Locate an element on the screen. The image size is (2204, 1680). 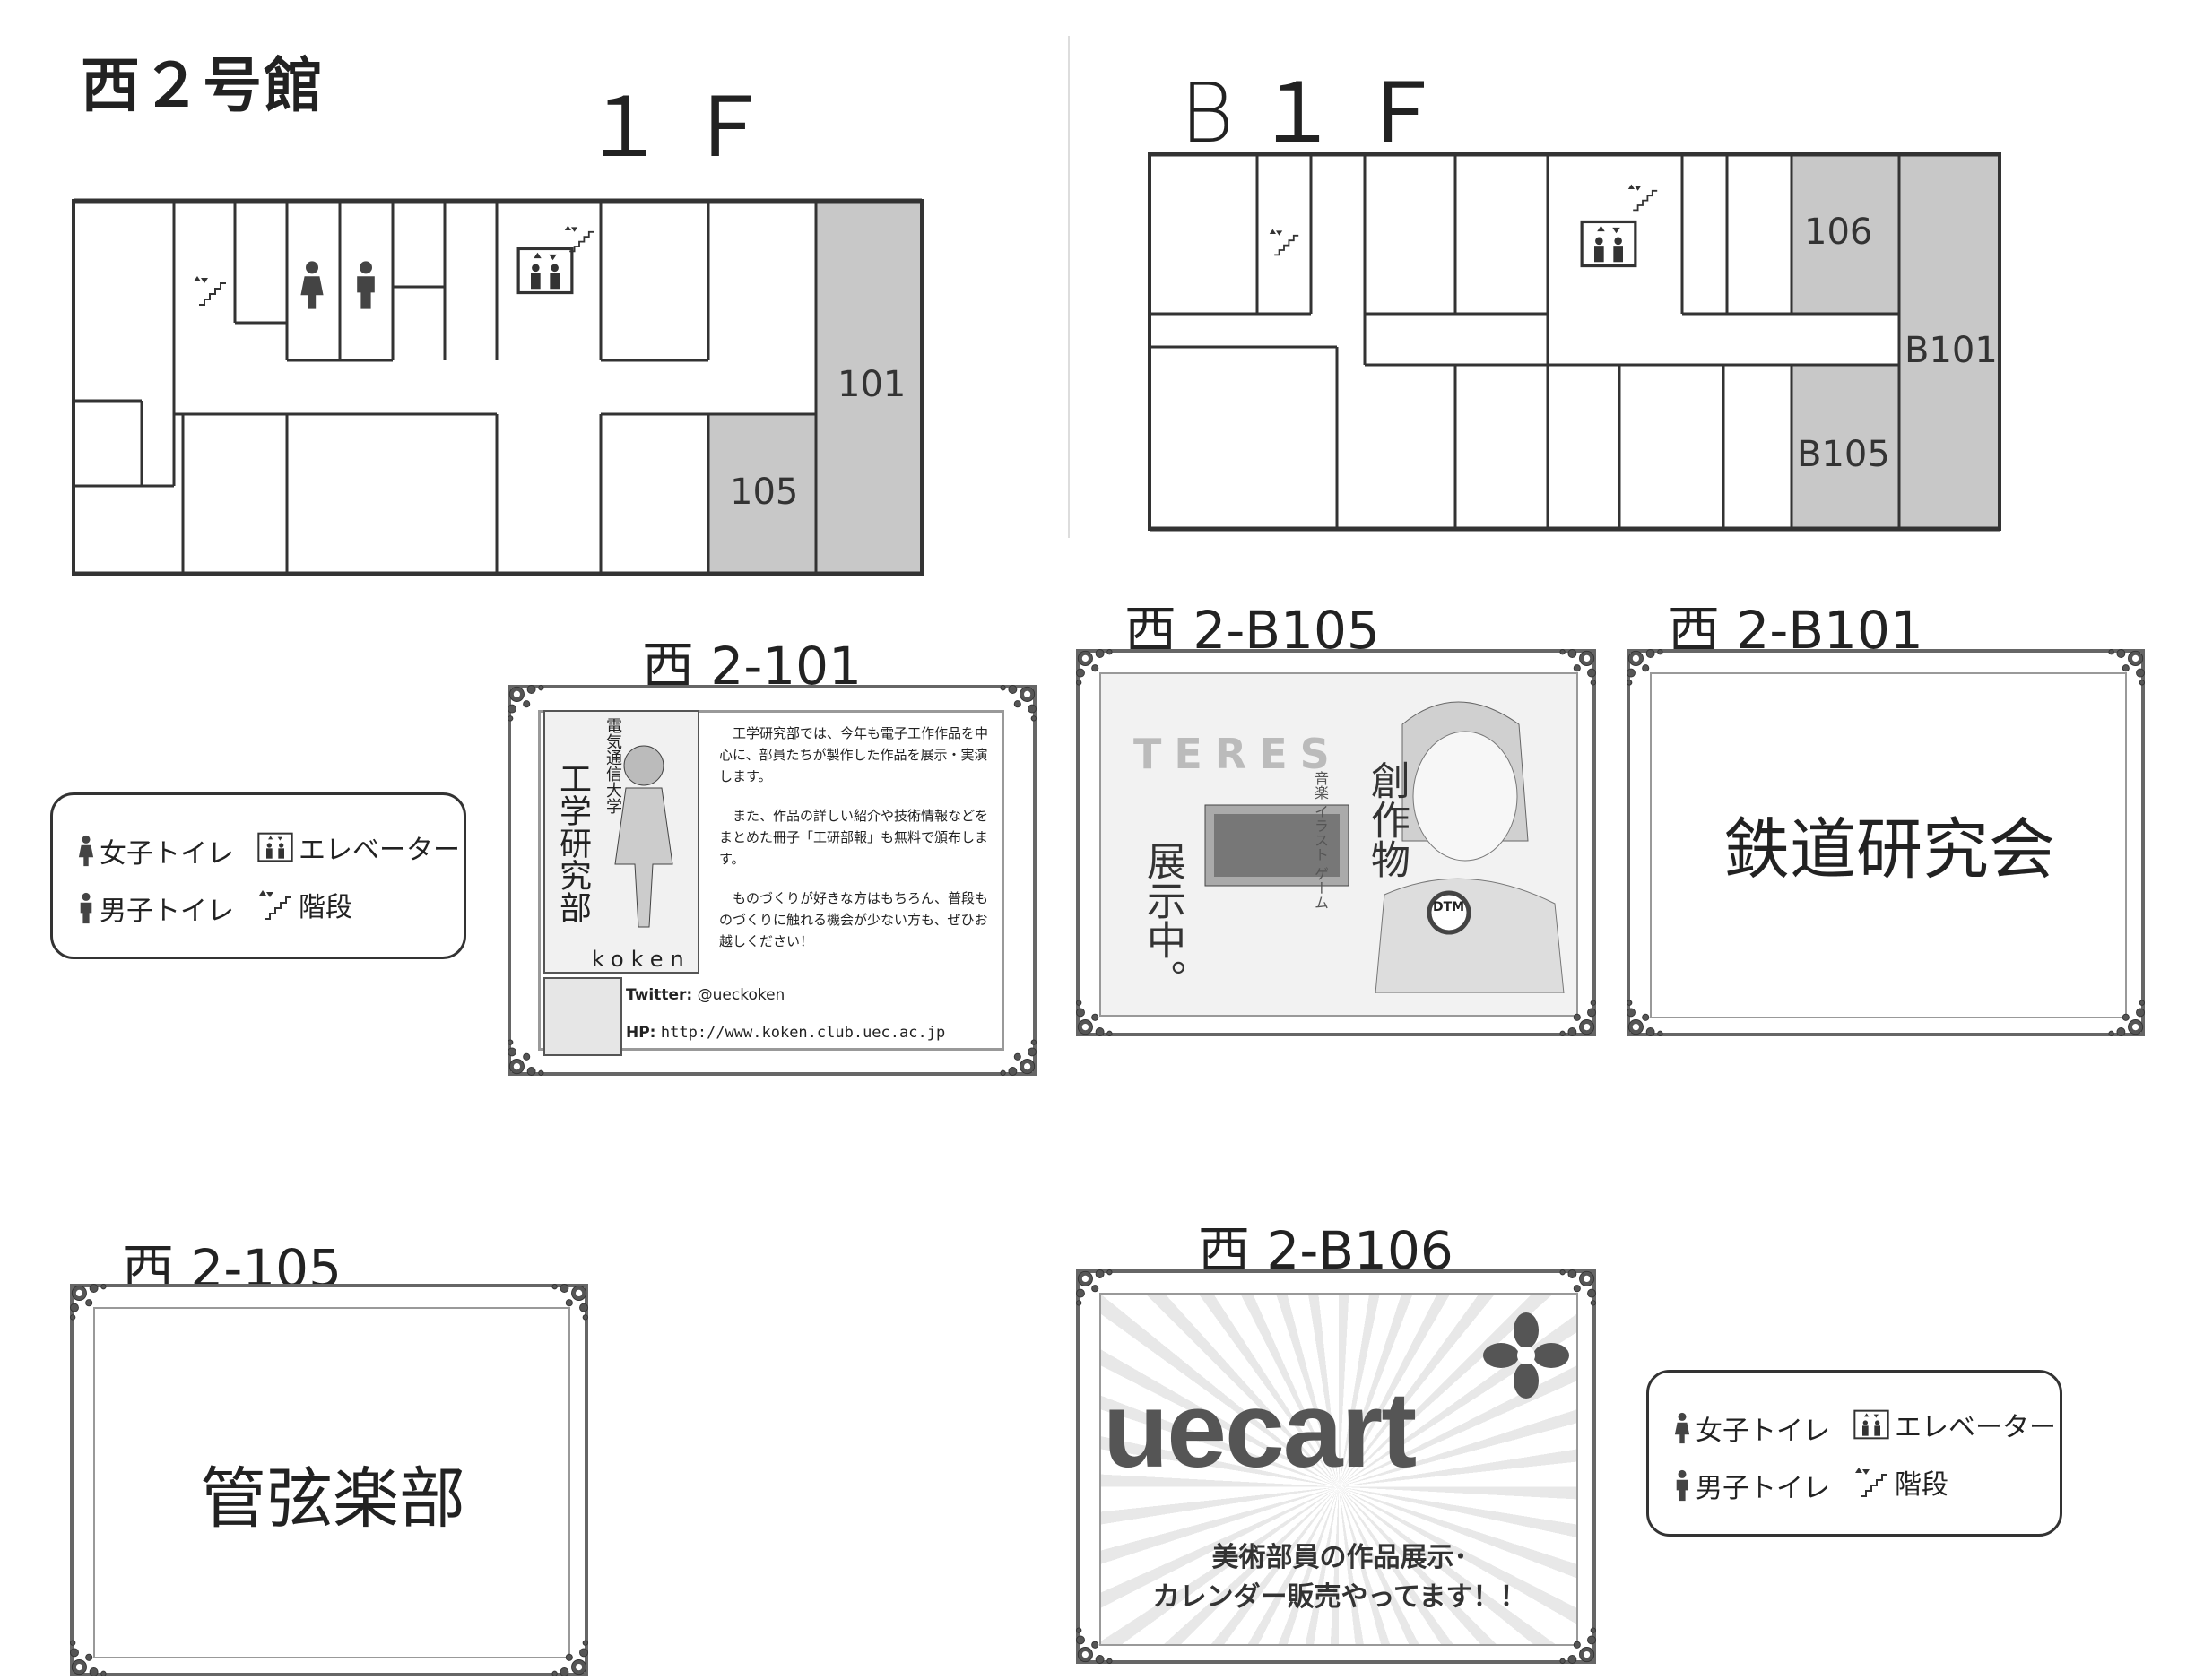
room-106-label: 106 is located at coordinates (1838, 232).